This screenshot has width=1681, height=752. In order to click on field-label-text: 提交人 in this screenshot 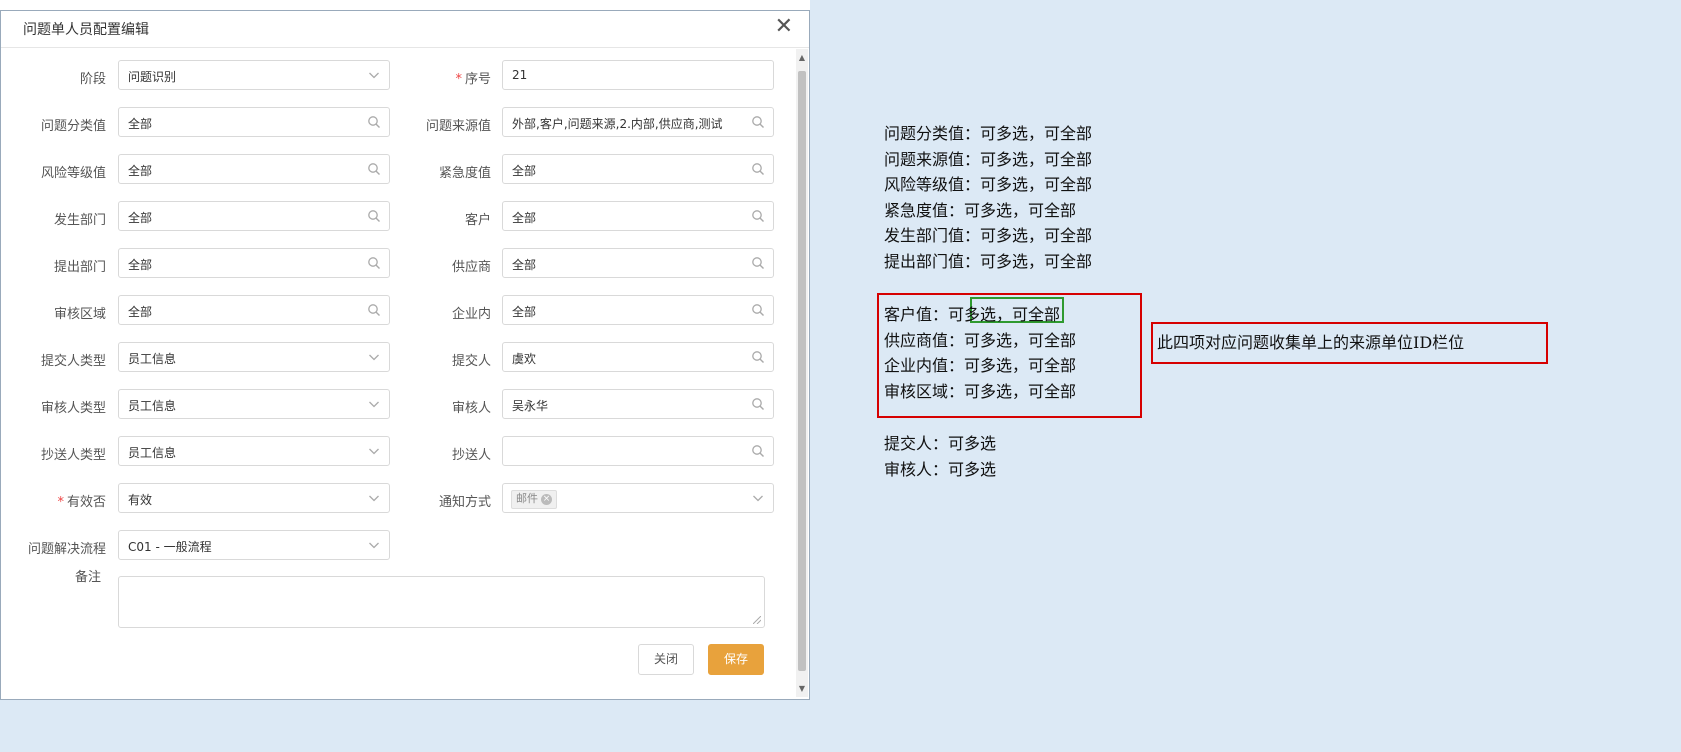, I will do `click(471, 361)`.